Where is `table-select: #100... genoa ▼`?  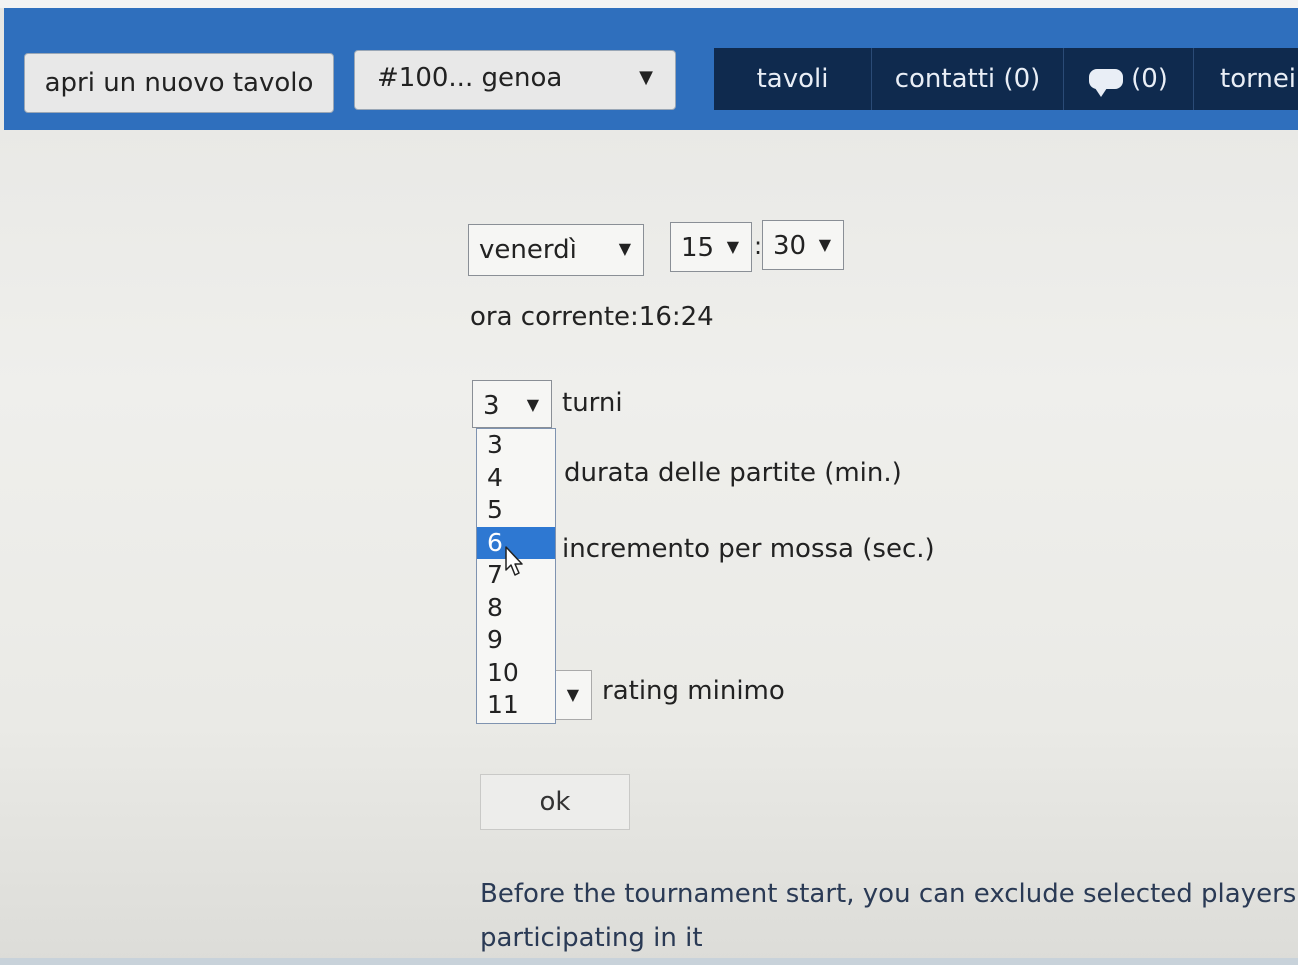
table-select: #100... genoa ▼ is located at coordinates (515, 80).